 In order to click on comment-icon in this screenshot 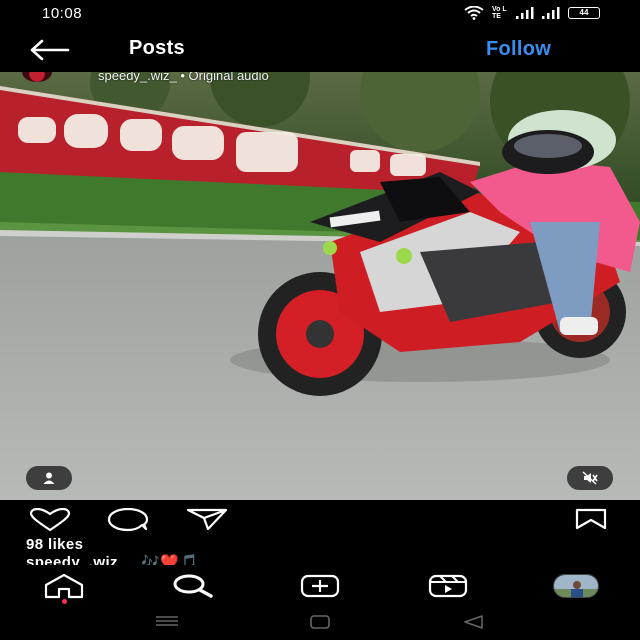, I will do `click(128, 520)`.